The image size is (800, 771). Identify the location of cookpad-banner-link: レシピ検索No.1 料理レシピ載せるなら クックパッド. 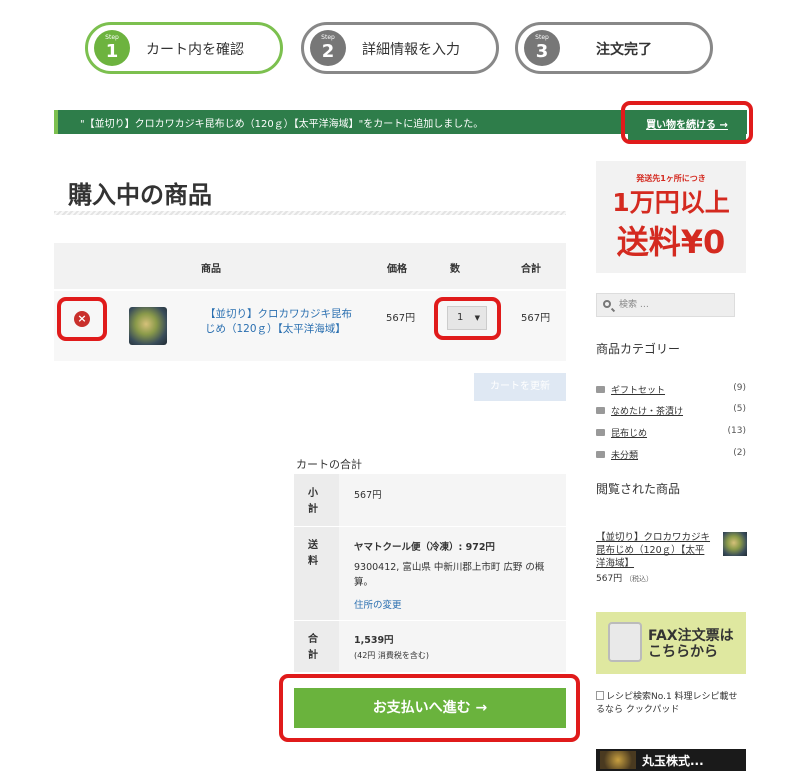
(671, 704).